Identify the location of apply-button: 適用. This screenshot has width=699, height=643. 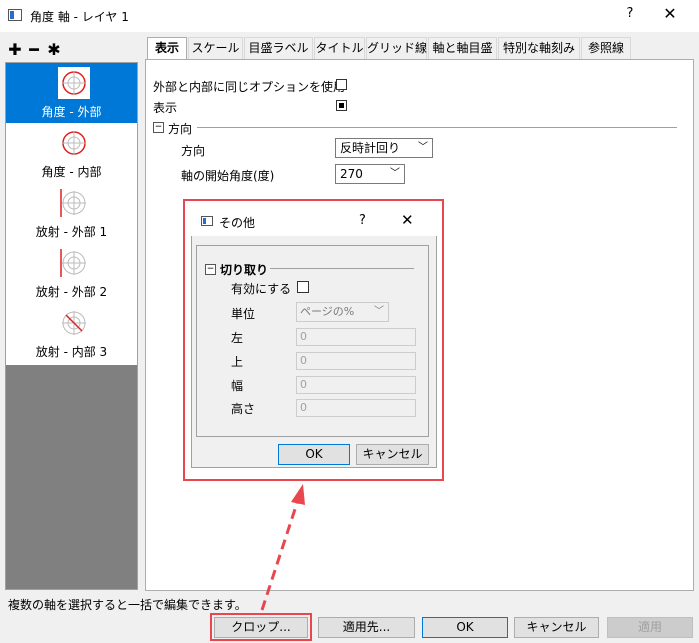
(650, 627).